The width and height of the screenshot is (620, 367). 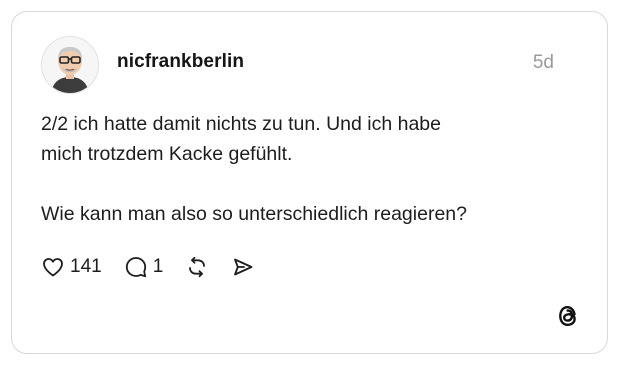 I want to click on username: nicfrankberlin, so click(x=180, y=62).